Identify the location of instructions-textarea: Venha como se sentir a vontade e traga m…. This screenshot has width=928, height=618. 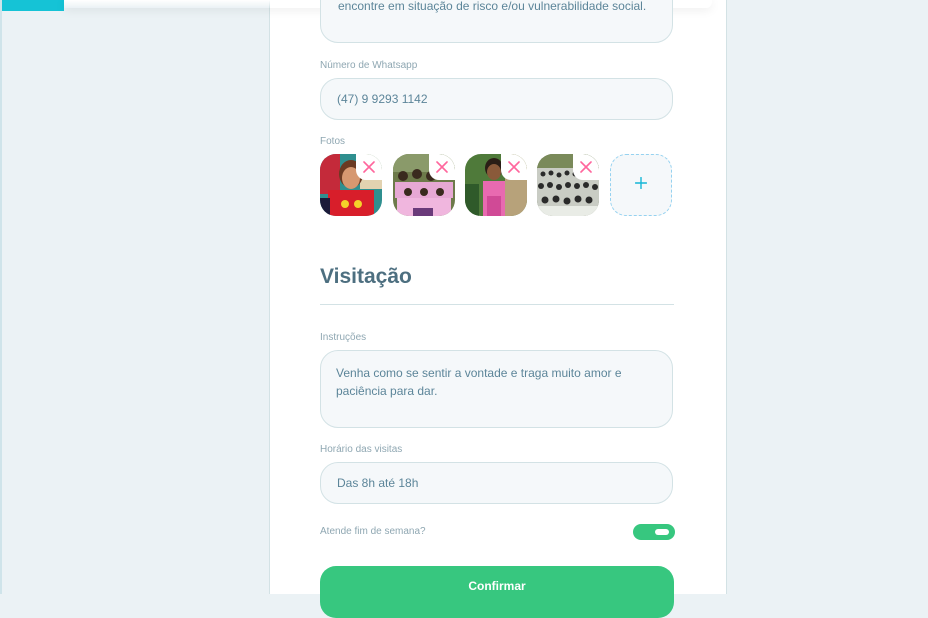
(496, 389).